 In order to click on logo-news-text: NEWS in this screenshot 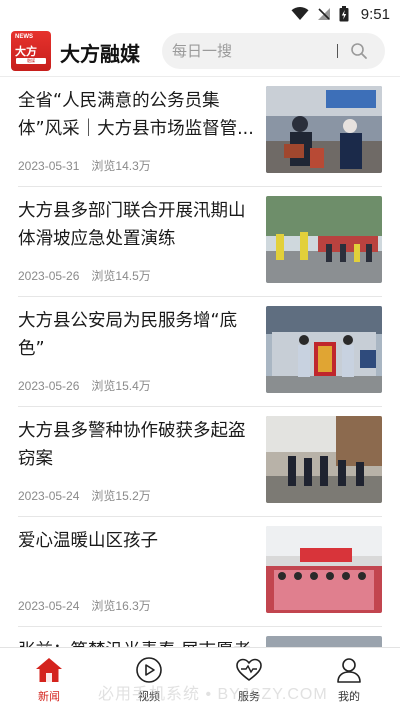, I will do `click(24, 37)`.